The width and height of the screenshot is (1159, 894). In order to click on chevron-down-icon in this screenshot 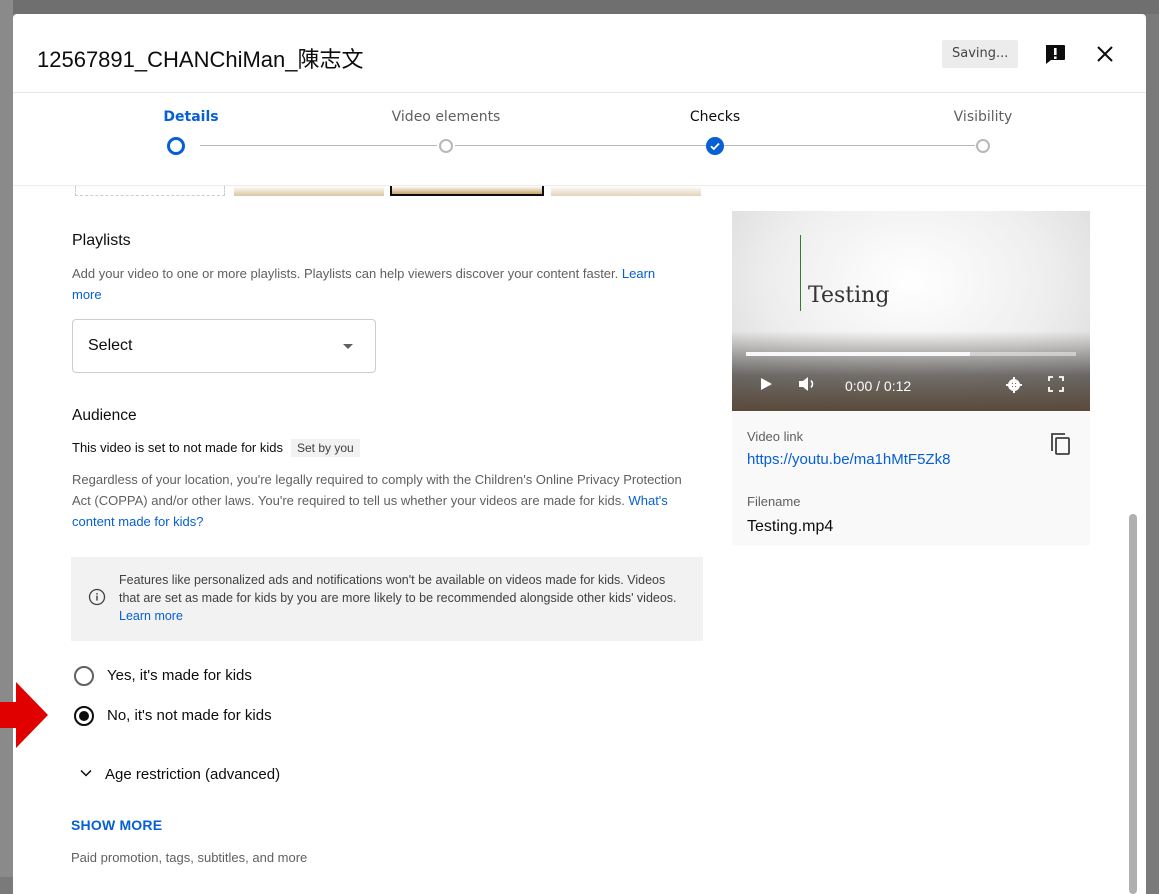, I will do `click(86, 773)`.